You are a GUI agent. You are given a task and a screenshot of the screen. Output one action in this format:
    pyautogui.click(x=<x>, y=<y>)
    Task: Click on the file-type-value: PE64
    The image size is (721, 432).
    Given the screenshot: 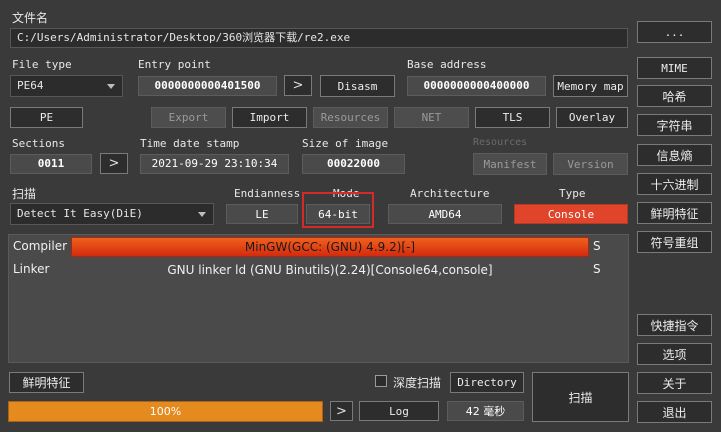 What is the action you would take?
    pyautogui.click(x=30, y=85)
    